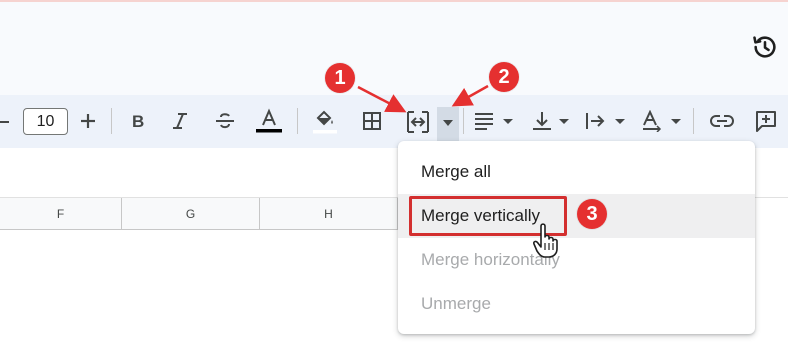 The width and height of the screenshot is (788, 350). What do you see at coordinates (592, 214) in the screenshot?
I see `annotation-badge-3: 3` at bounding box center [592, 214].